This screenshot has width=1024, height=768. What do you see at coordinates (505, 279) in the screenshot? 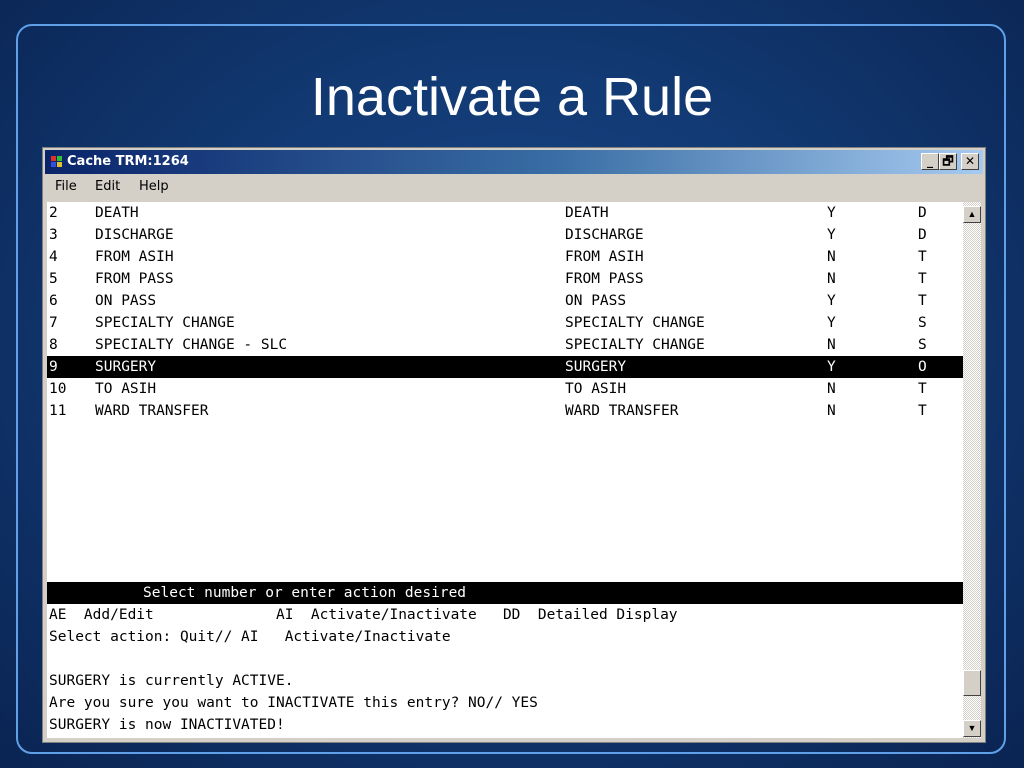
I see `table-row: 5 FROM PASS FROM PASS N T` at bounding box center [505, 279].